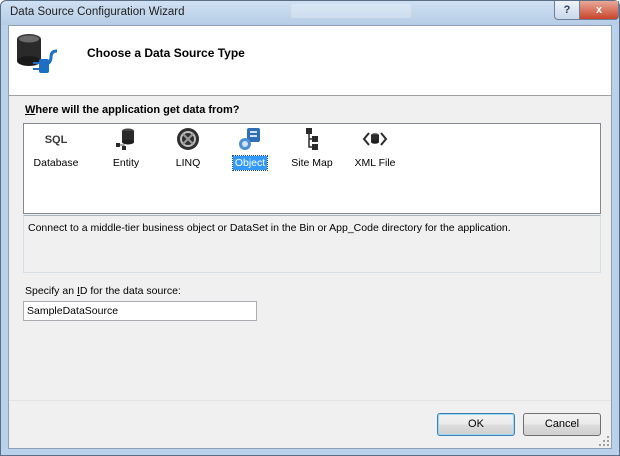  Describe the element at coordinates (137, 110) in the screenshot. I see `question-text: here will the application get data from?` at that location.